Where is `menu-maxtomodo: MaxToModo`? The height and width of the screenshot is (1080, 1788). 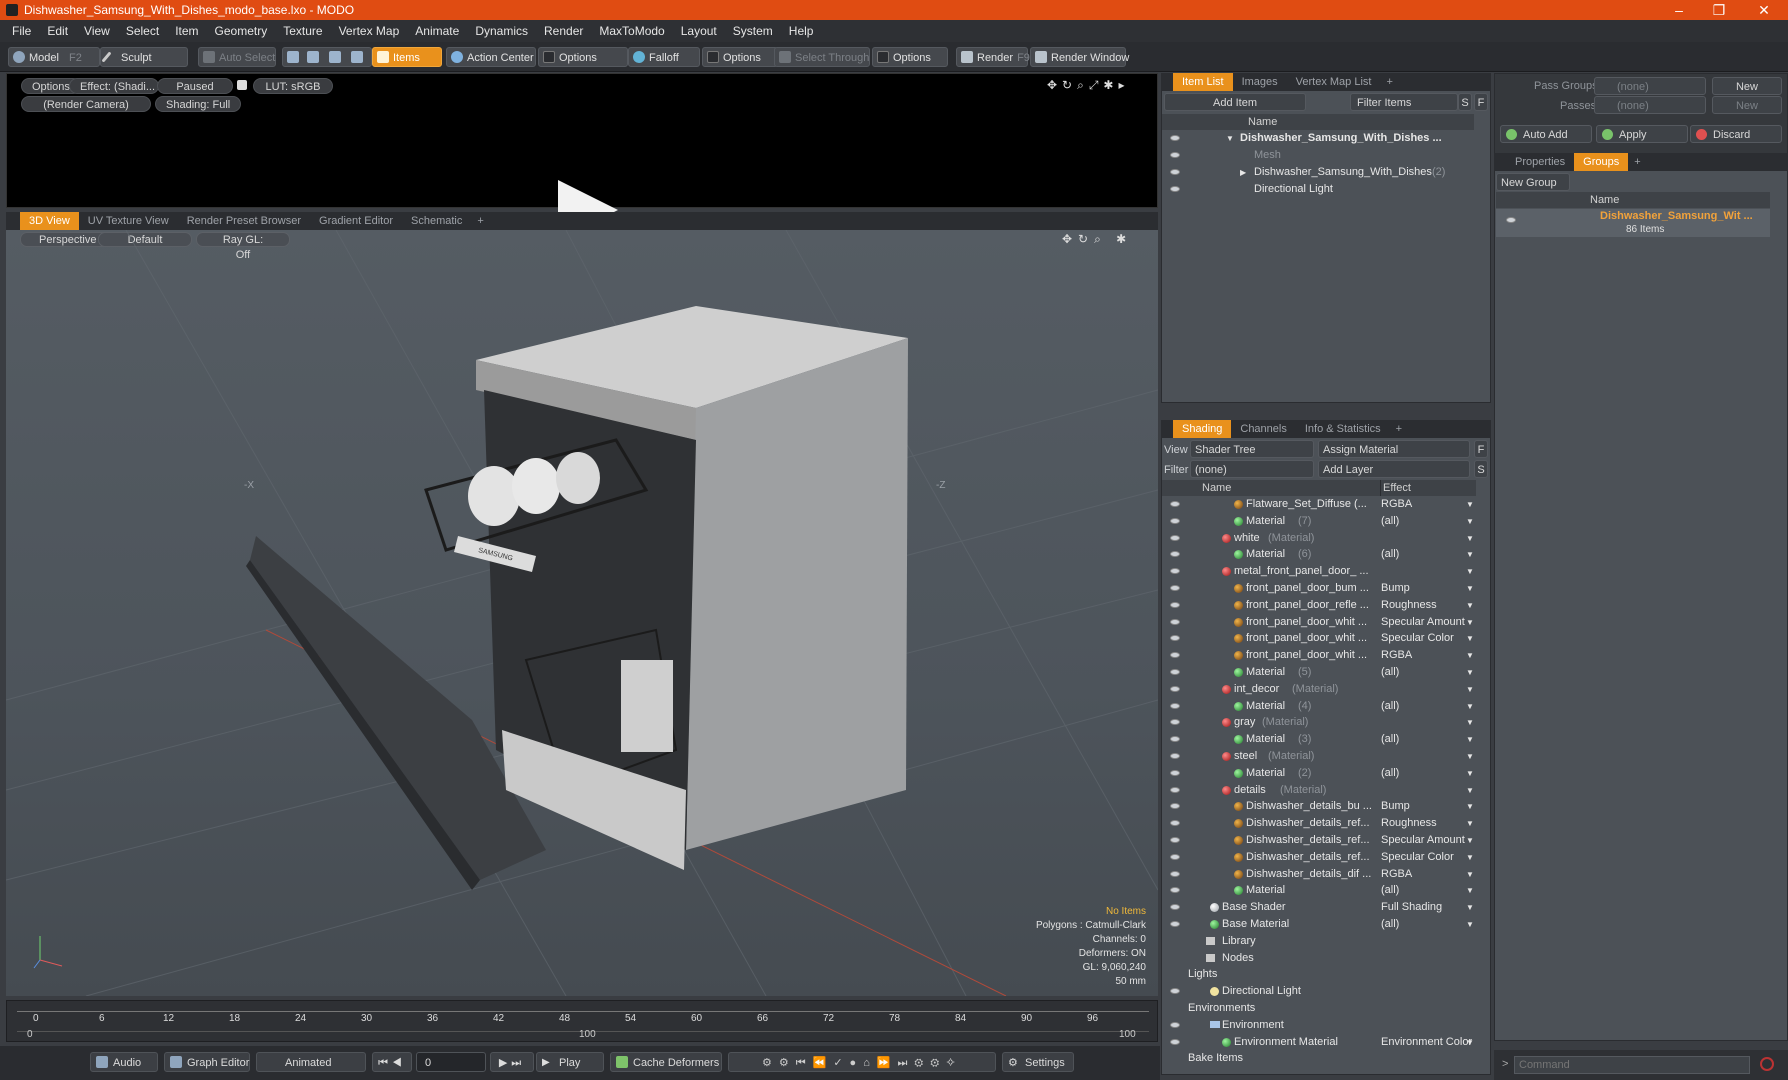 menu-maxtomodo: MaxToModo is located at coordinates (631, 31).